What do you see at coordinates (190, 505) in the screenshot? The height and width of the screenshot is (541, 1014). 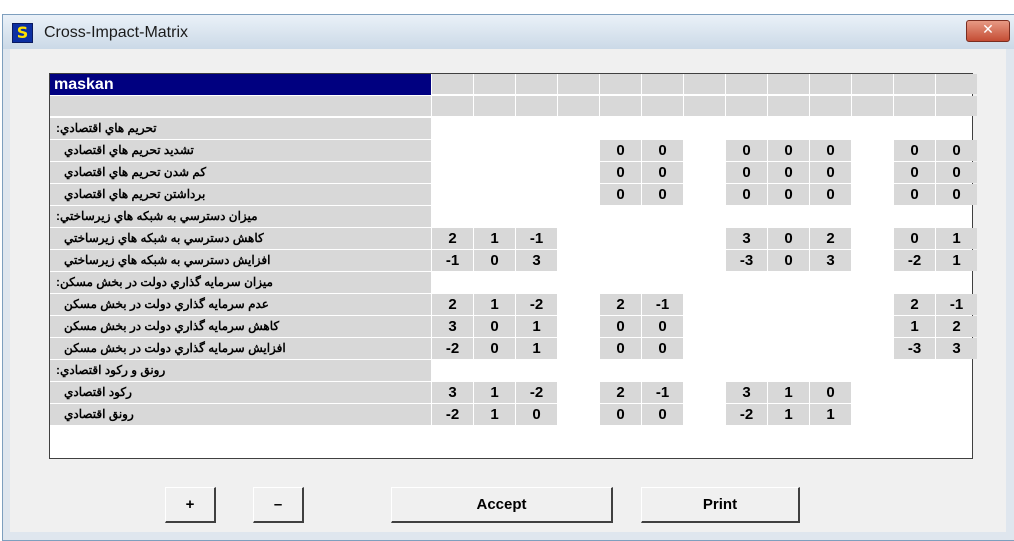 I see `add-button: +` at bounding box center [190, 505].